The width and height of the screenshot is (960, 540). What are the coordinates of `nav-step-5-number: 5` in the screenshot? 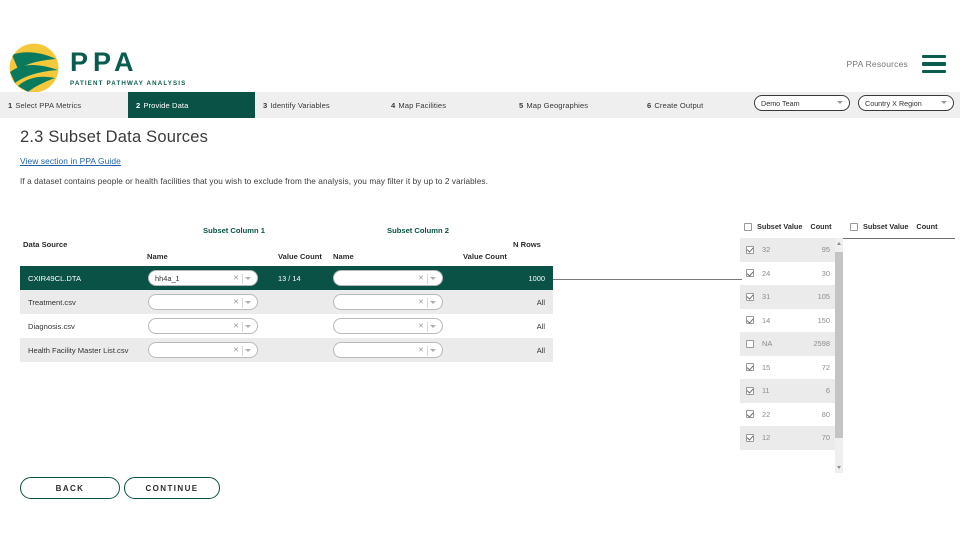 It's located at (521, 105).